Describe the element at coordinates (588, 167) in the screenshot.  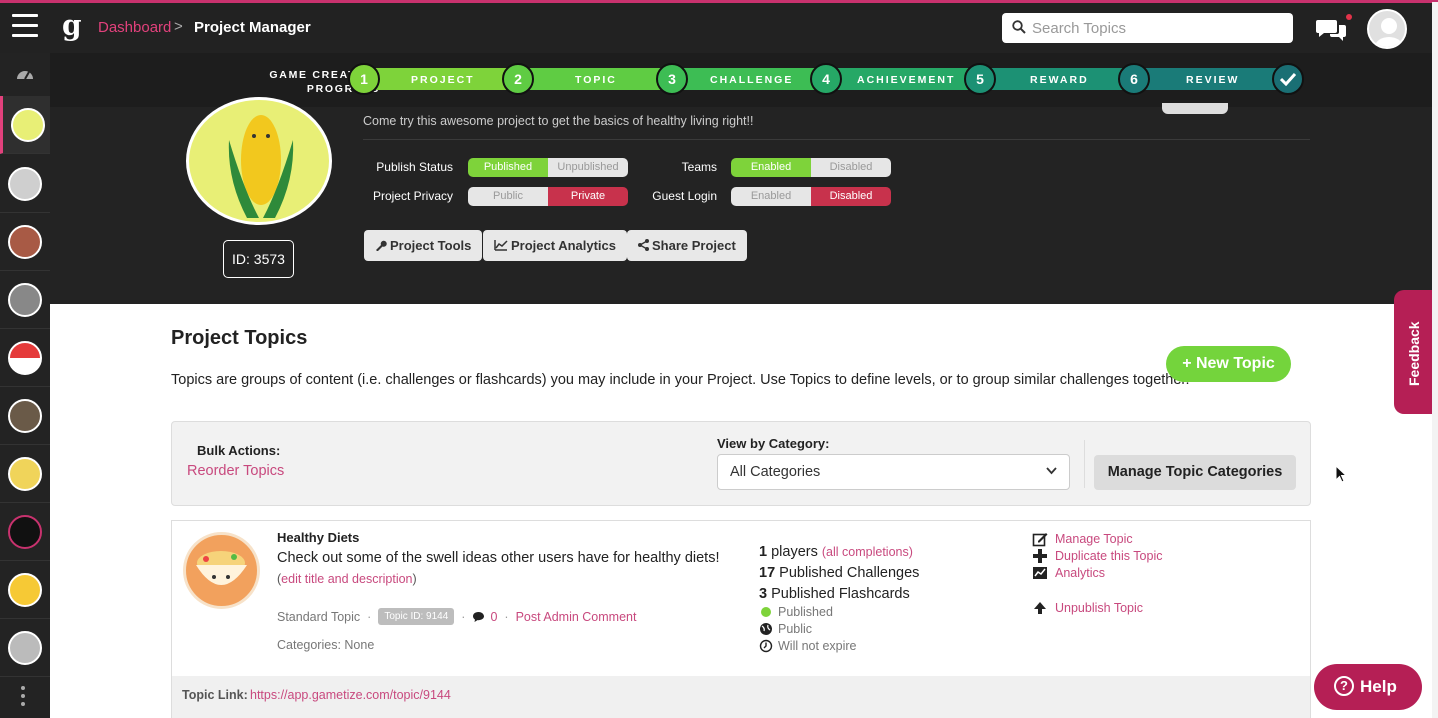
I see `unpublished-option: Unpublished` at that location.